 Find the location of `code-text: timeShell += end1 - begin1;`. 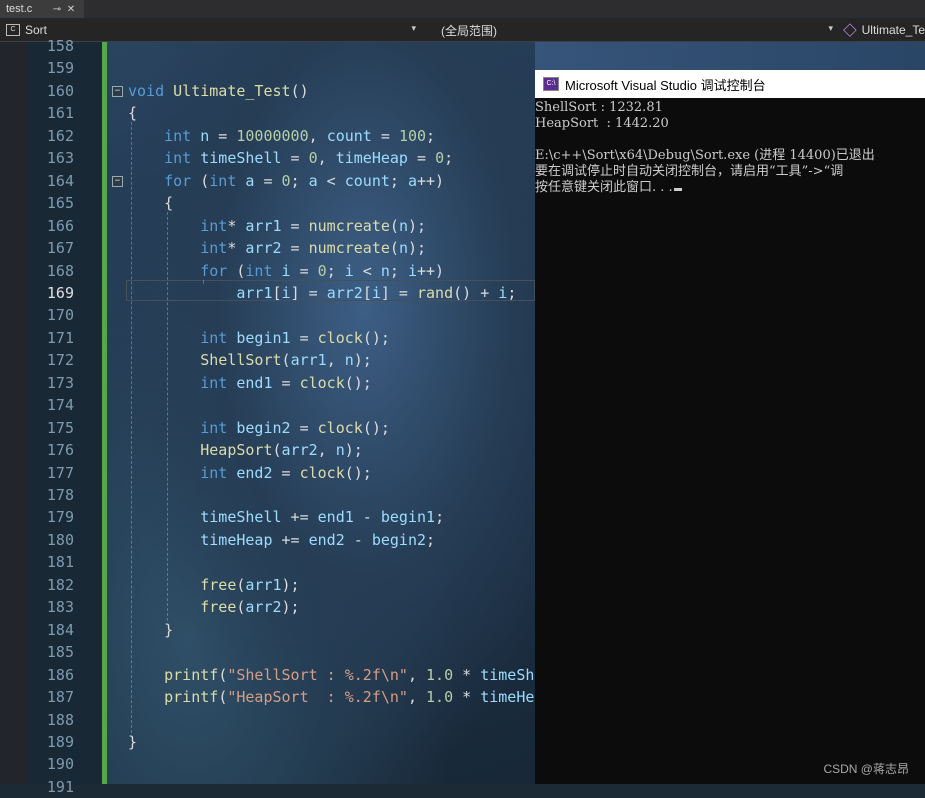

code-text: timeShell += end1 - begin1; is located at coordinates (322, 517).